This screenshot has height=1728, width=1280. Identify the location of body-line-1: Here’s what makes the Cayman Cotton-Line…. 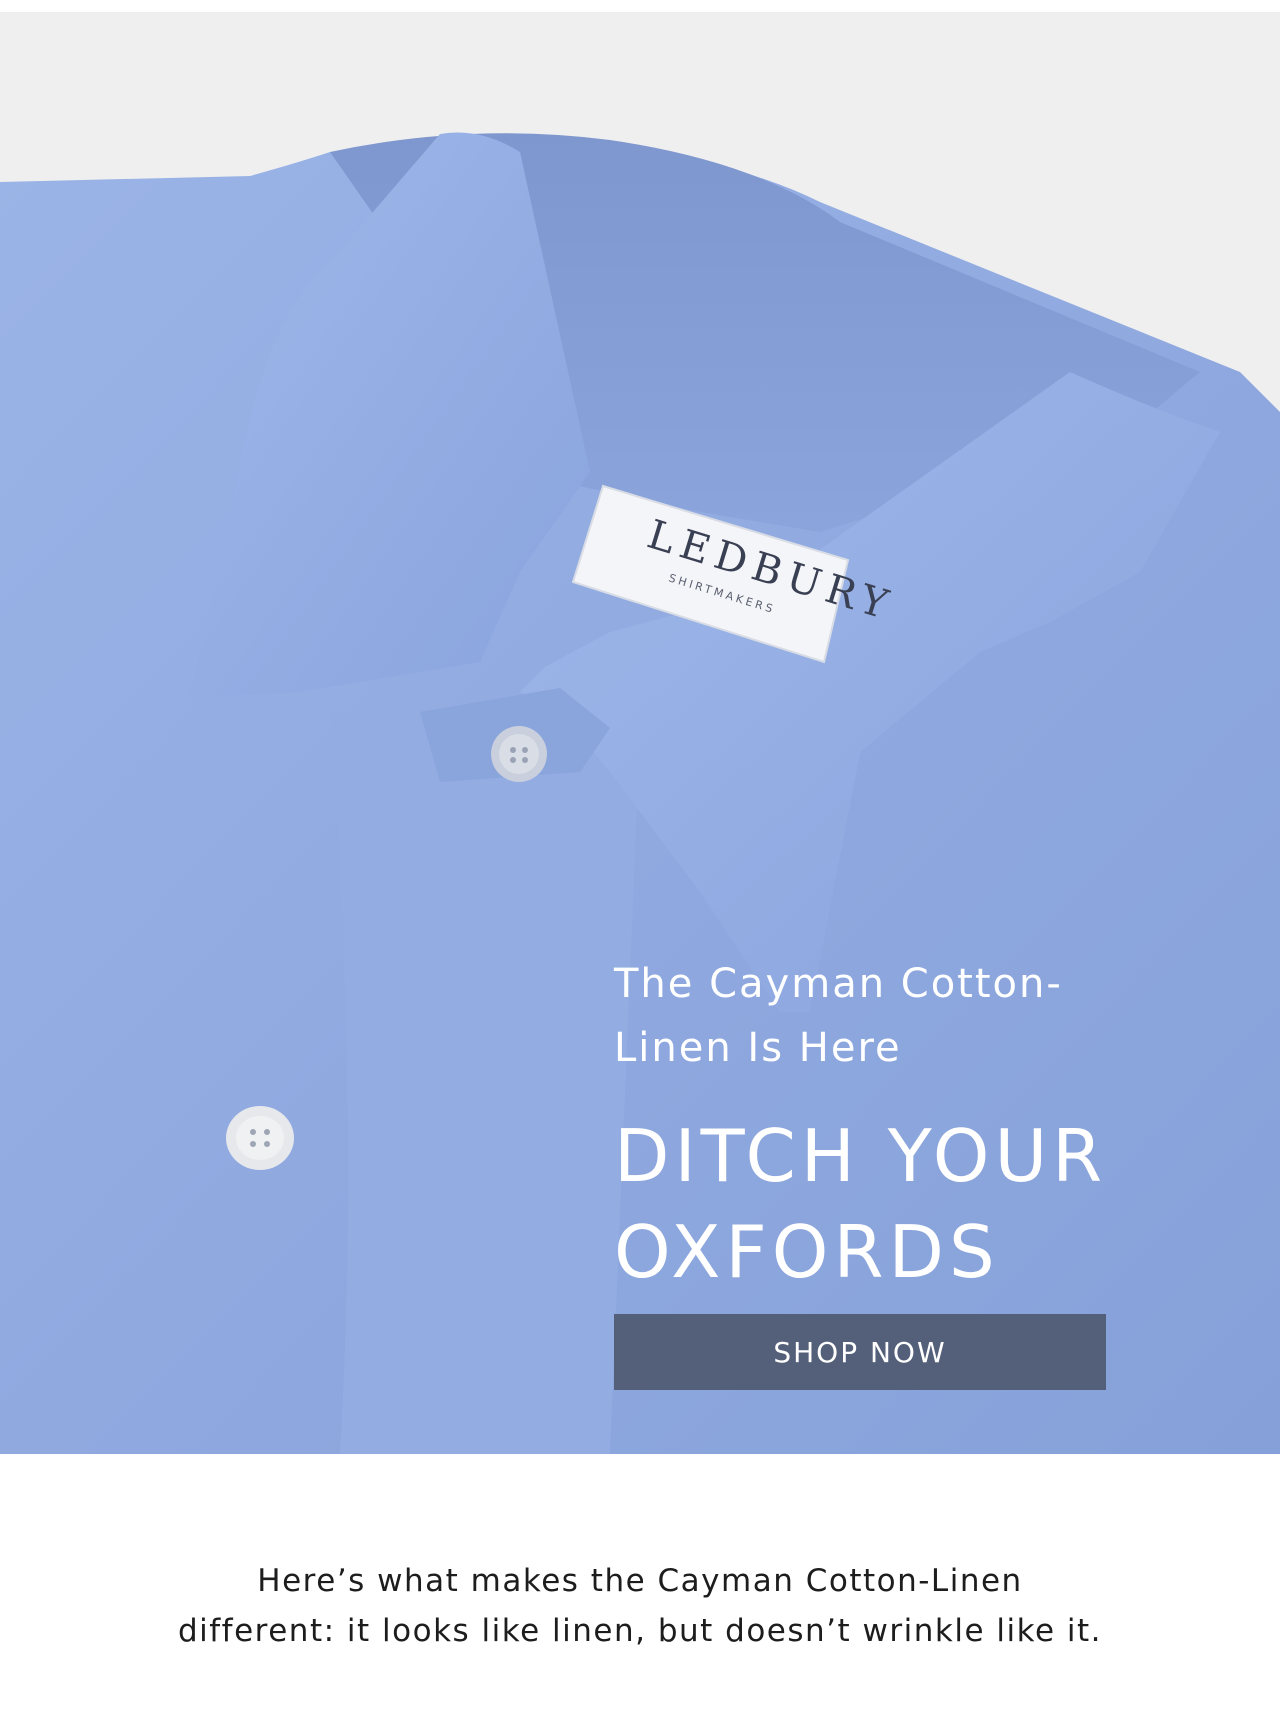
(640, 1581).